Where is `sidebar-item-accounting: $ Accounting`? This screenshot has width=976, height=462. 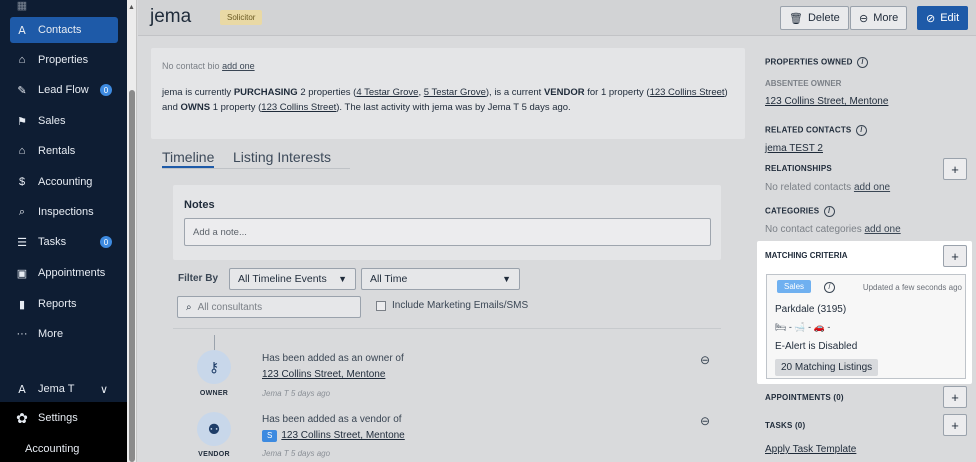 sidebar-item-accounting: $ Accounting is located at coordinates (64, 182).